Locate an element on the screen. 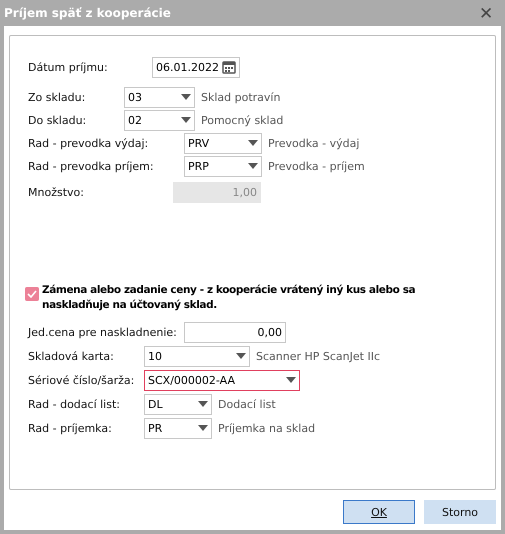 The height and width of the screenshot is (534, 505). field-description: Scanner HP ScanJet IIc is located at coordinates (318, 356).